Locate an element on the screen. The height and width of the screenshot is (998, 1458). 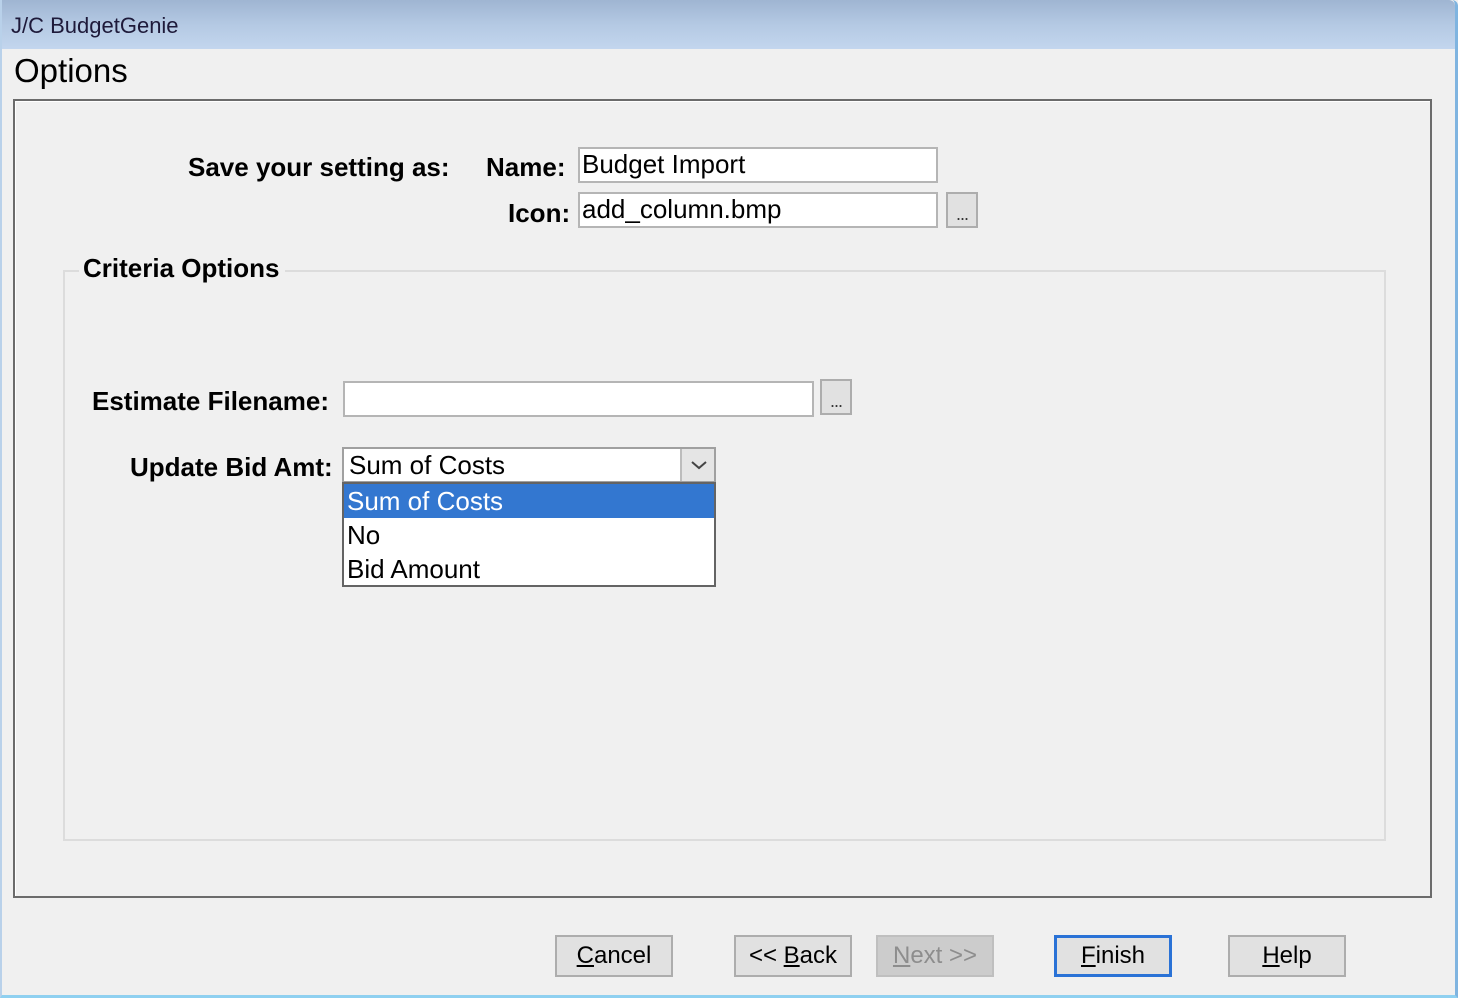
update-bid-dropdown-list: Sum of Costs No Bid Amount is located at coordinates (529, 534).